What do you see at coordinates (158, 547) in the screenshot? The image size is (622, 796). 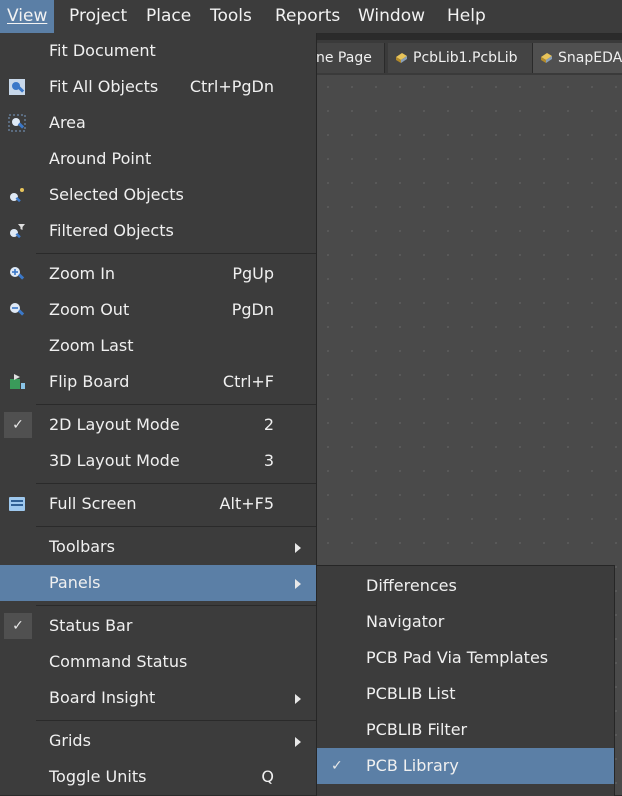 I see `menu-item-toolbars: Toolbars` at bounding box center [158, 547].